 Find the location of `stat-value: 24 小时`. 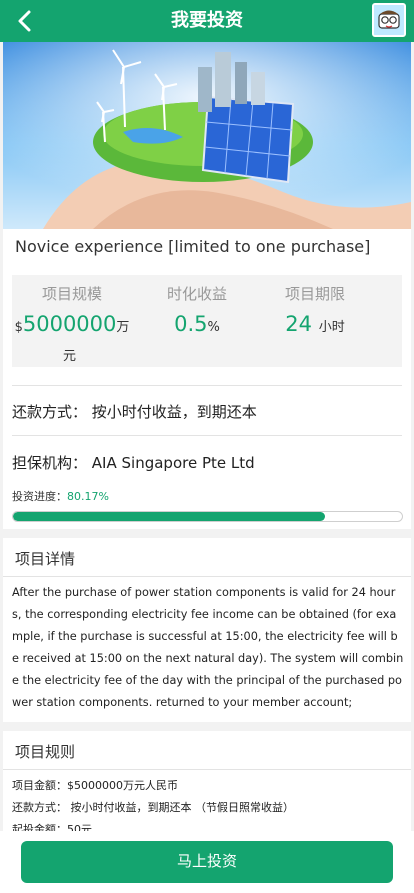

stat-value: 24 小时 is located at coordinates (315, 324).